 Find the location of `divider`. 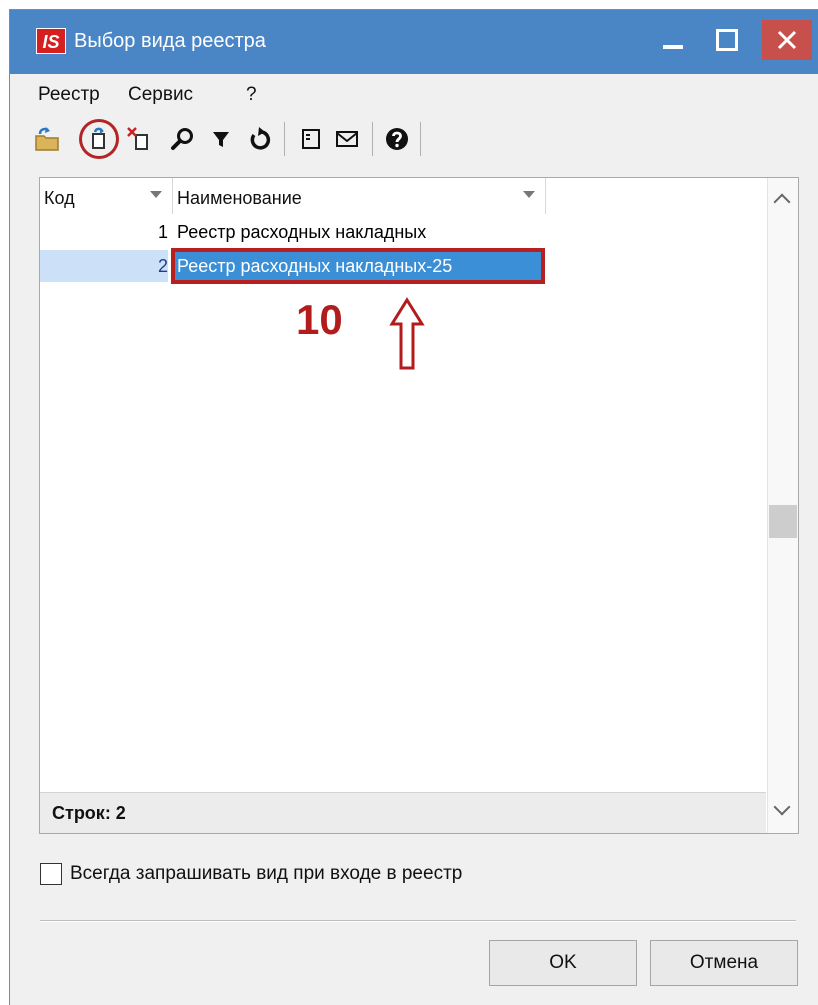

divider is located at coordinates (418, 920).